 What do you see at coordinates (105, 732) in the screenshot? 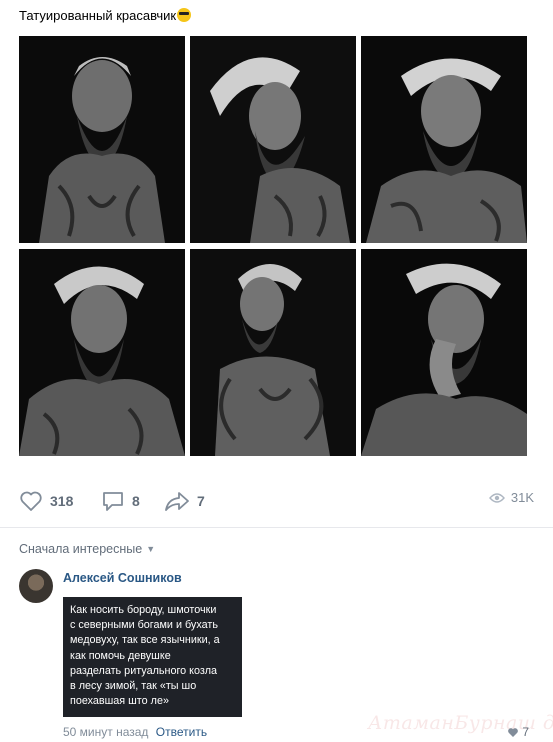
I see `comment-time: 50 минут назад` at bounding box center [105, 732].